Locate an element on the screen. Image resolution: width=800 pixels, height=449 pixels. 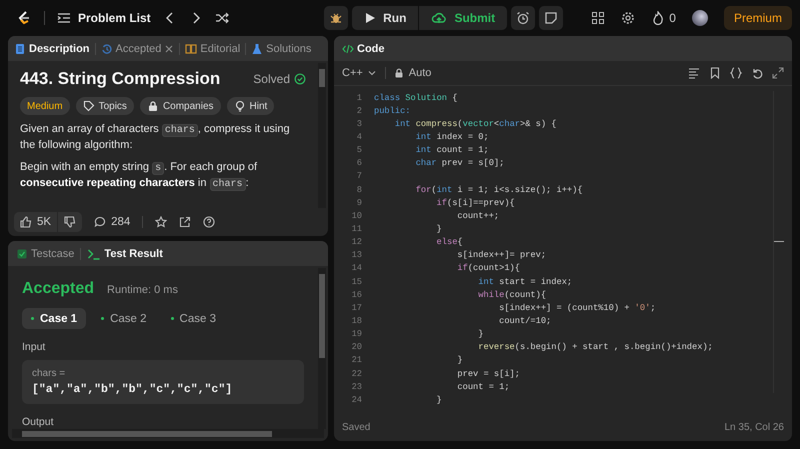
check-circle-icon is located at coordinates (300, 79).